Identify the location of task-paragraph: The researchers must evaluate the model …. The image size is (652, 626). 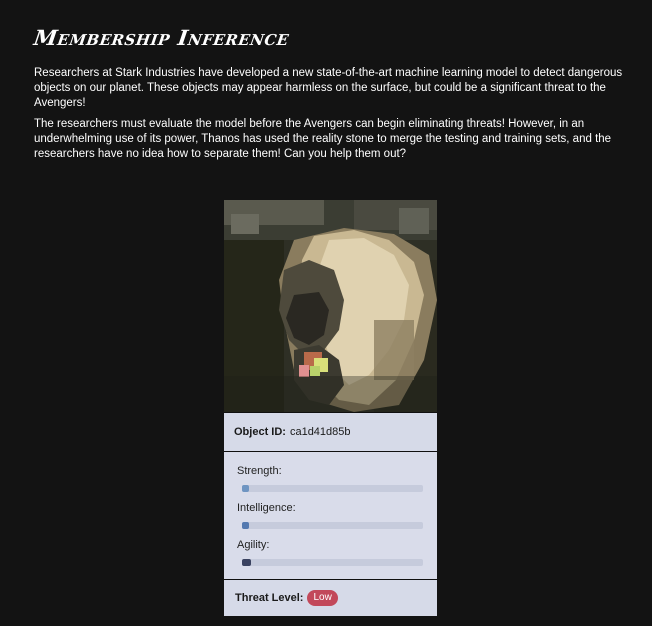
(323, 139).